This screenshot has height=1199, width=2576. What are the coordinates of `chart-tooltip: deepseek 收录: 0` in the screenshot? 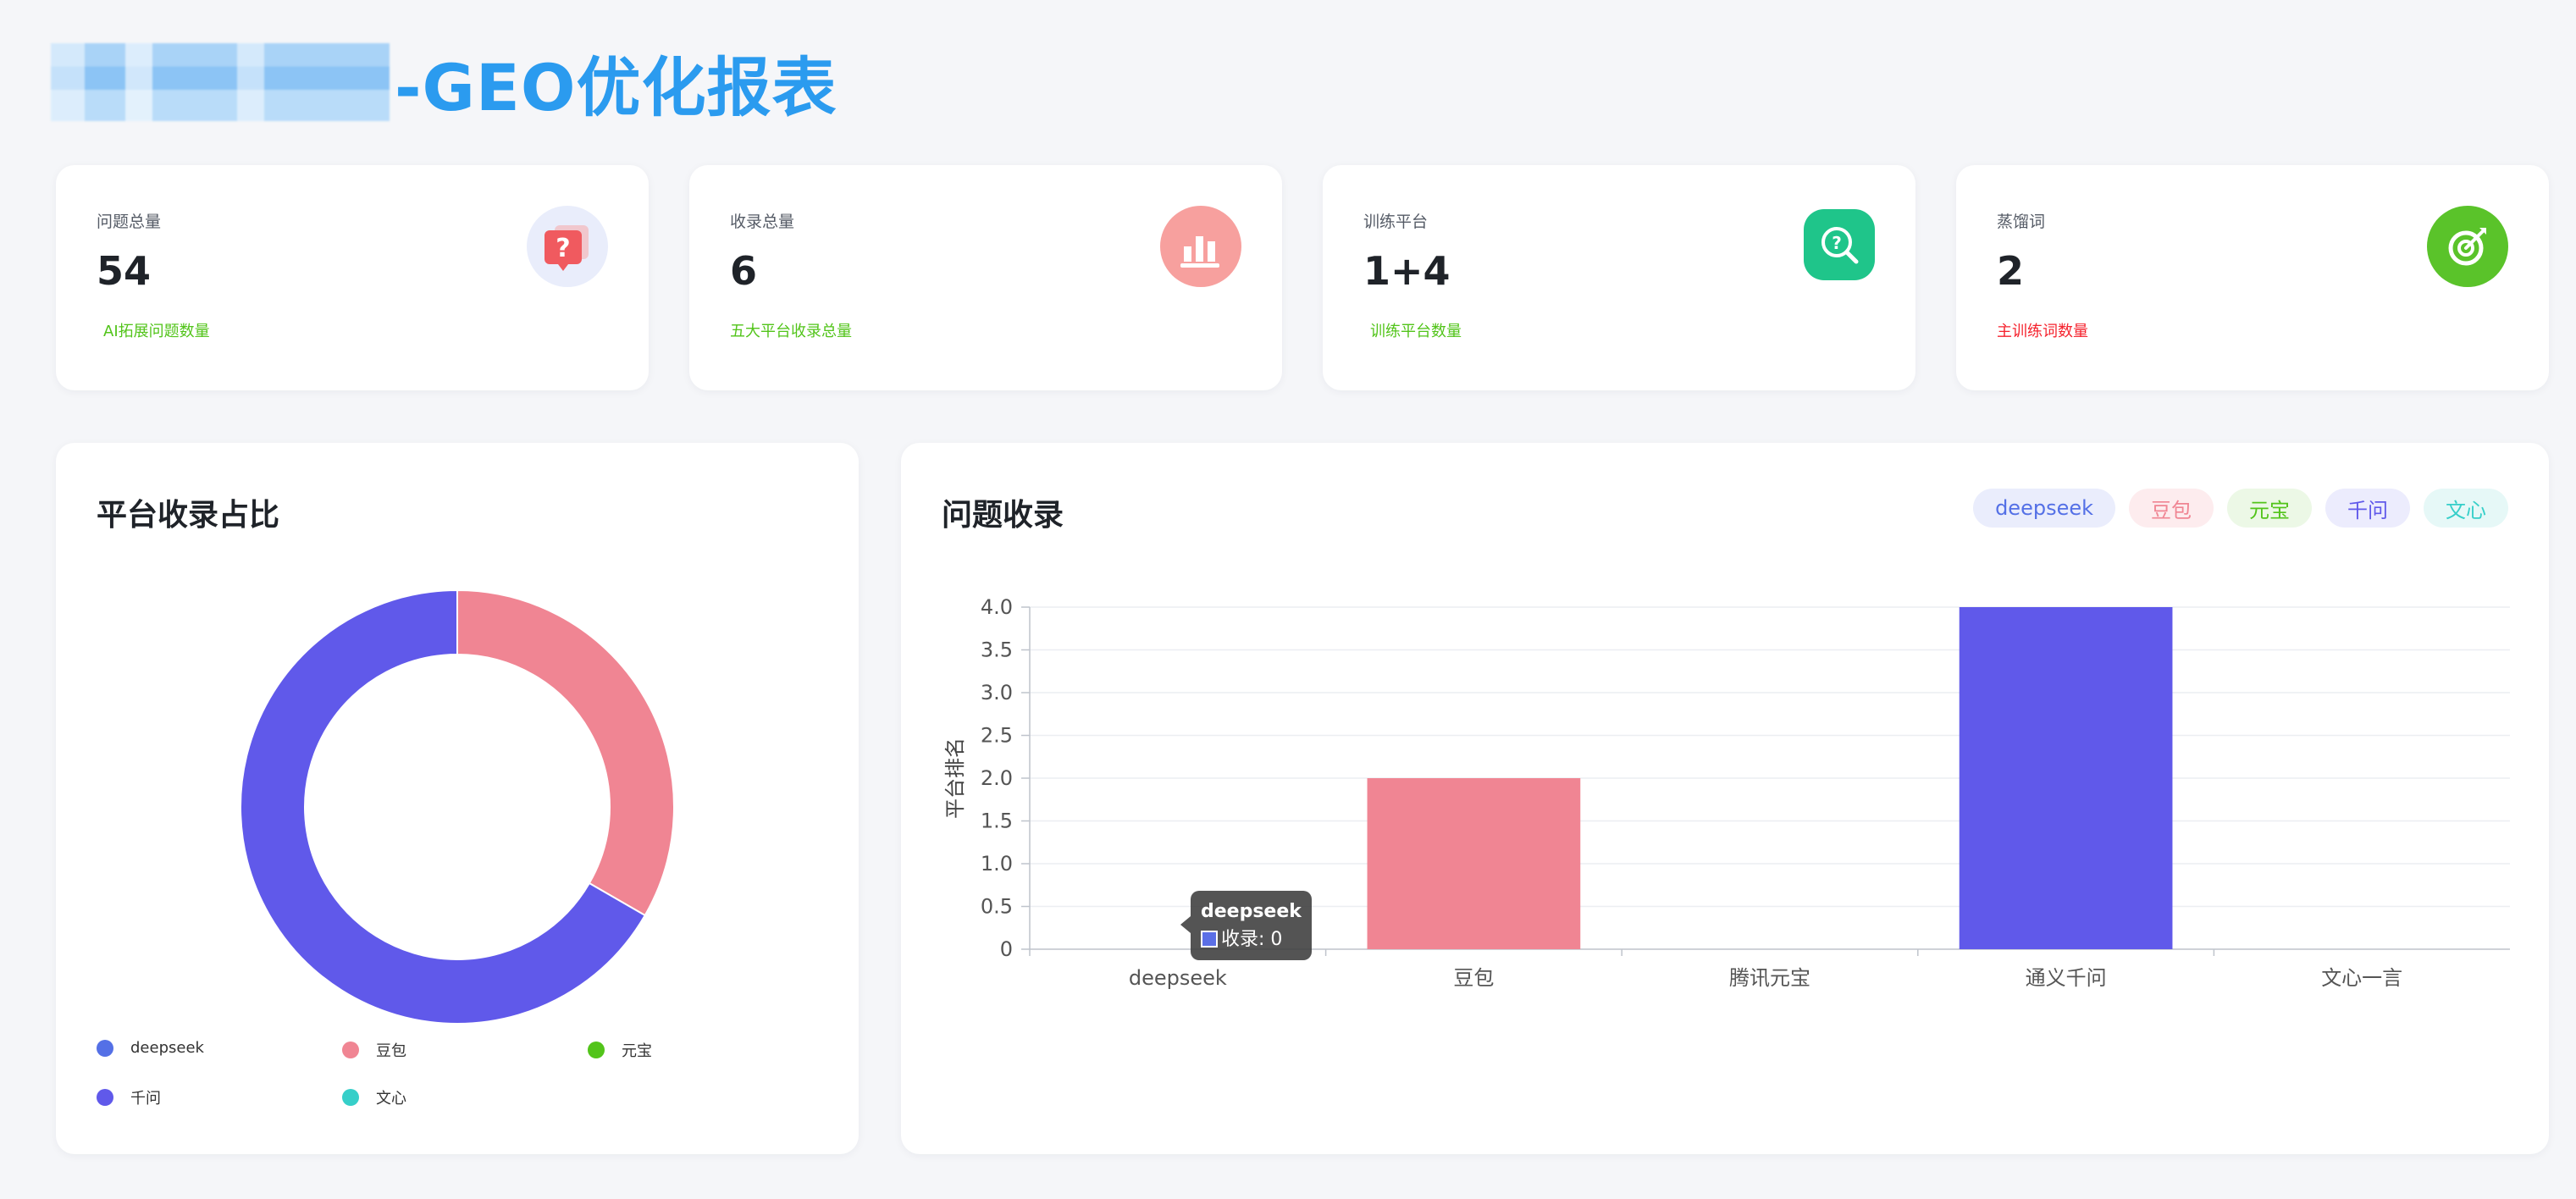 It's located at (1246, 926).